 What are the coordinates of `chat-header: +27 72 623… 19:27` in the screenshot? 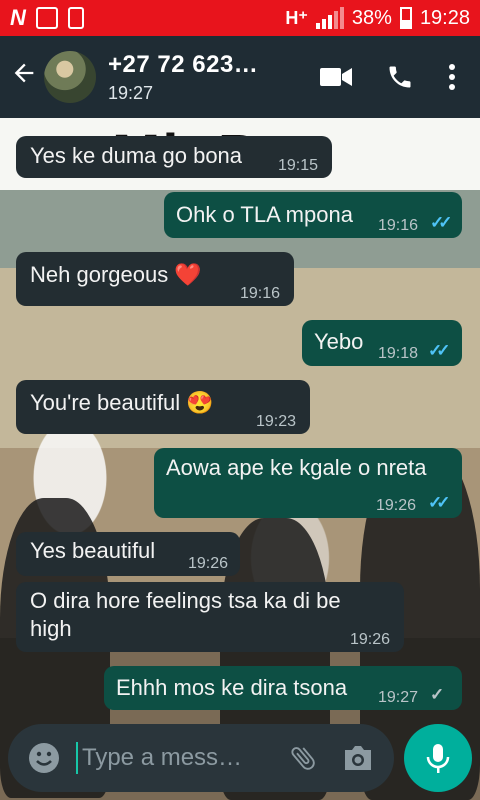 It's located at (240, 77).